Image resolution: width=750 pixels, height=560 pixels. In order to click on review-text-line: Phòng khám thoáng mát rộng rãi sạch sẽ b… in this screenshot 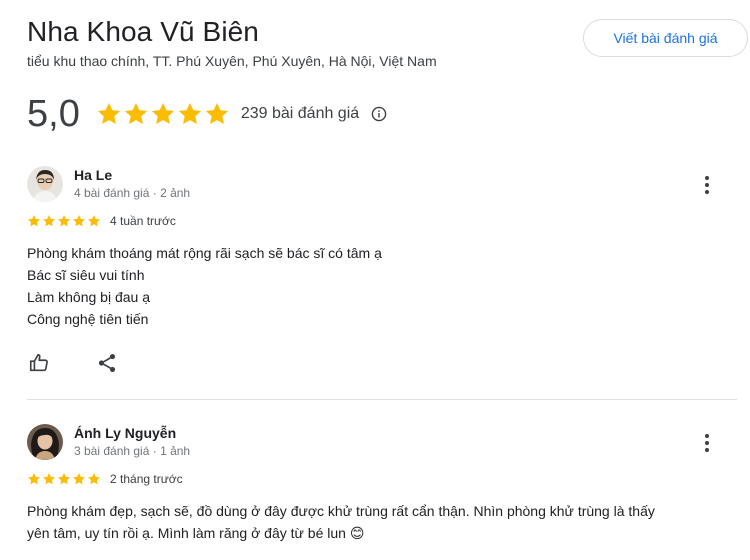, I will do `click(204, 253)`.